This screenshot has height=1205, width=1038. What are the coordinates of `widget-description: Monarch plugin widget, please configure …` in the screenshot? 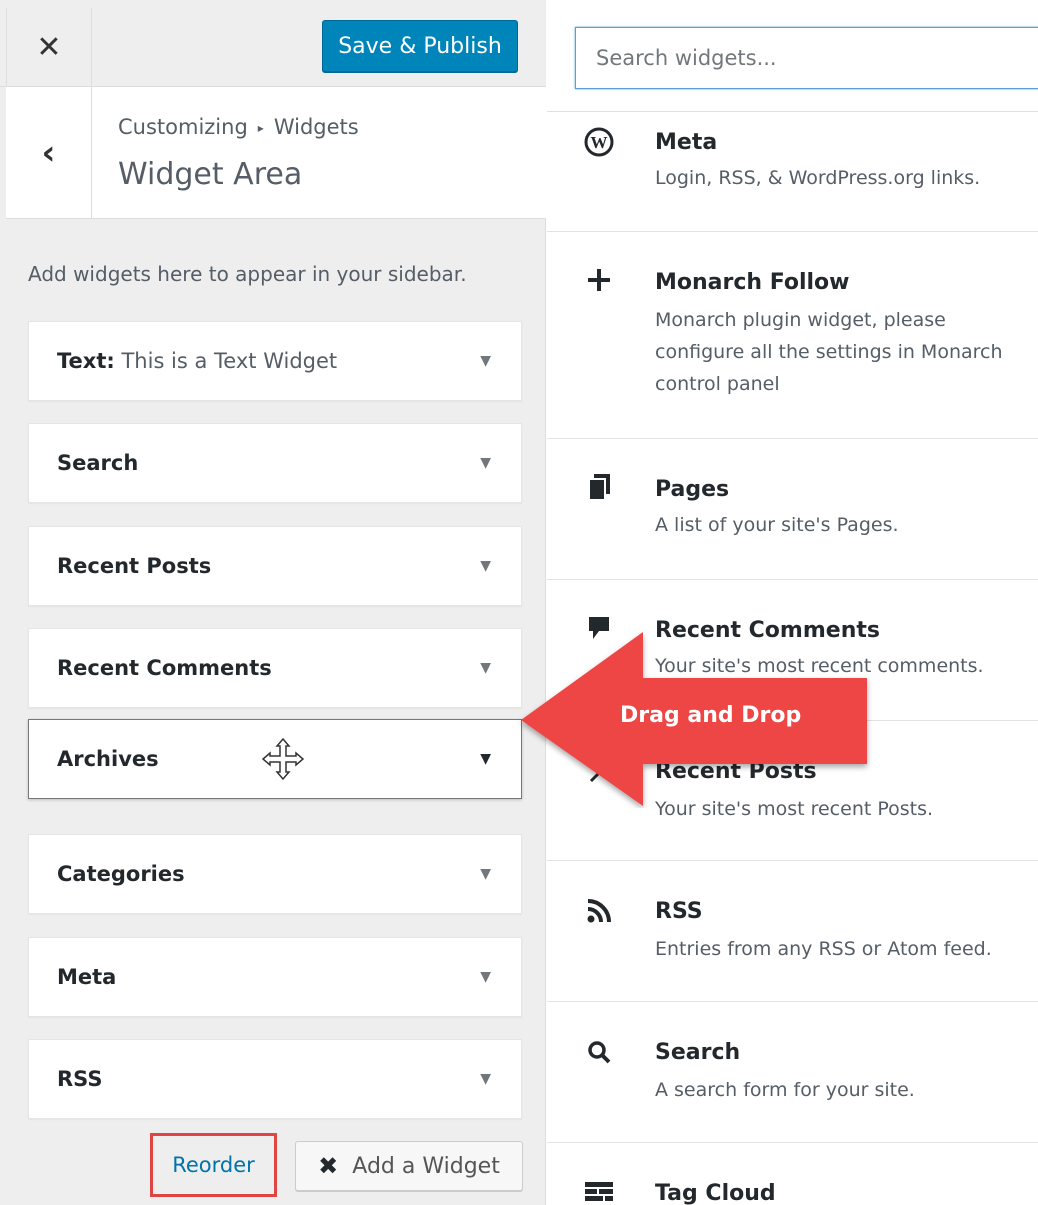 It's located at (829, 352).